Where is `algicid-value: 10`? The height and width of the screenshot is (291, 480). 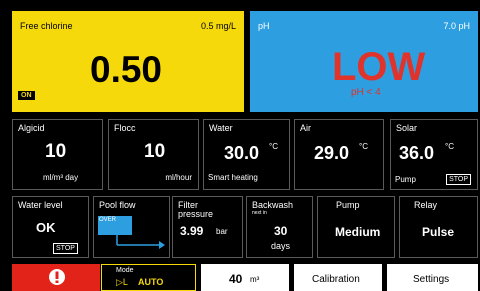
algicid-value: 10 is located at coordinates (56, 151).